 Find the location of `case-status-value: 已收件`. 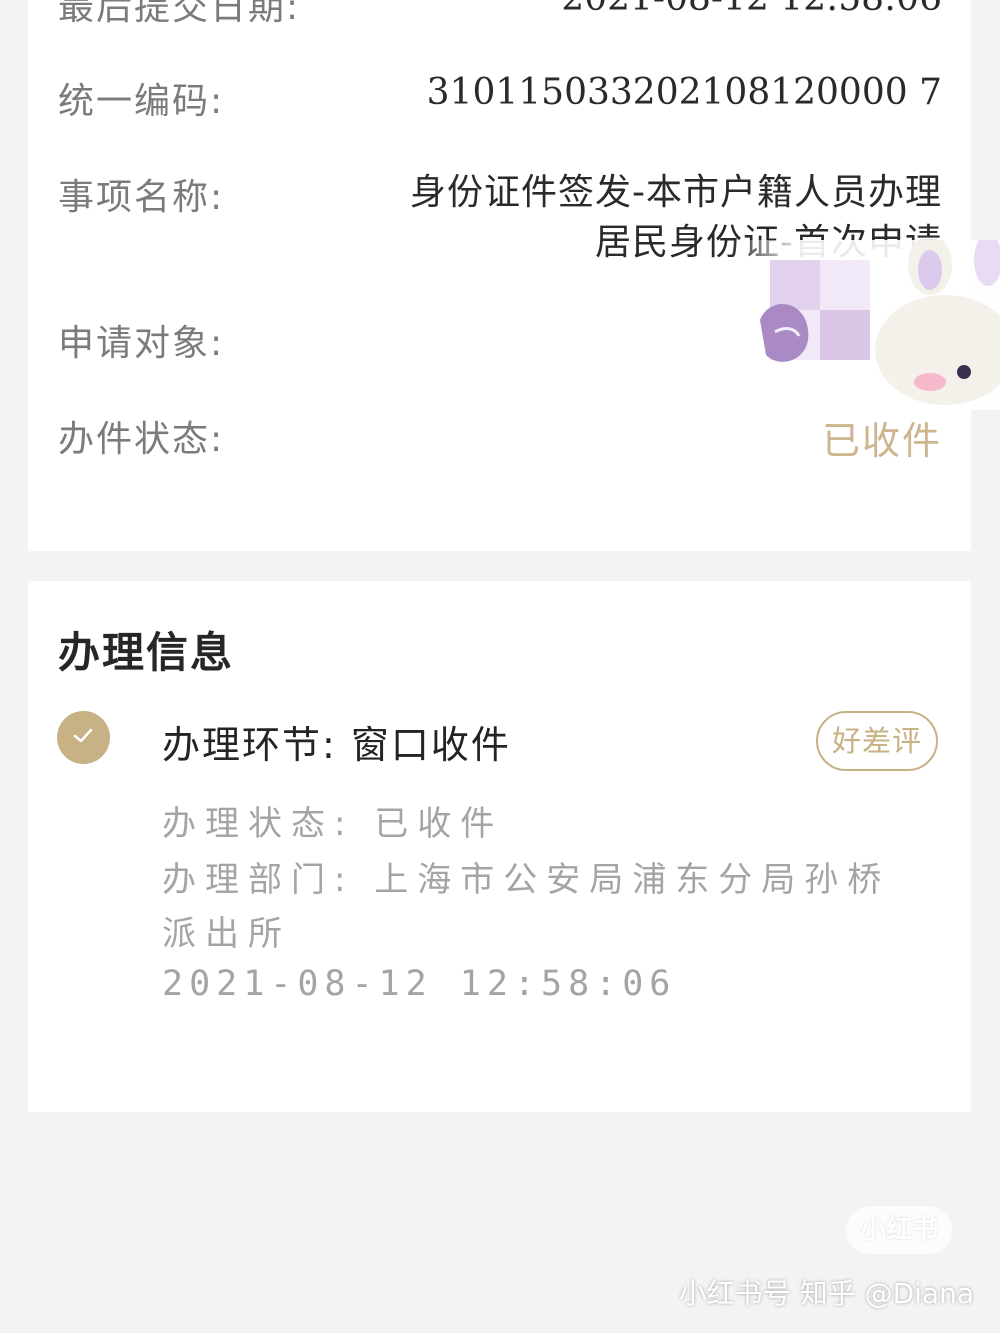

case-status-value: 已收件 is located at coordinates (881, 441).